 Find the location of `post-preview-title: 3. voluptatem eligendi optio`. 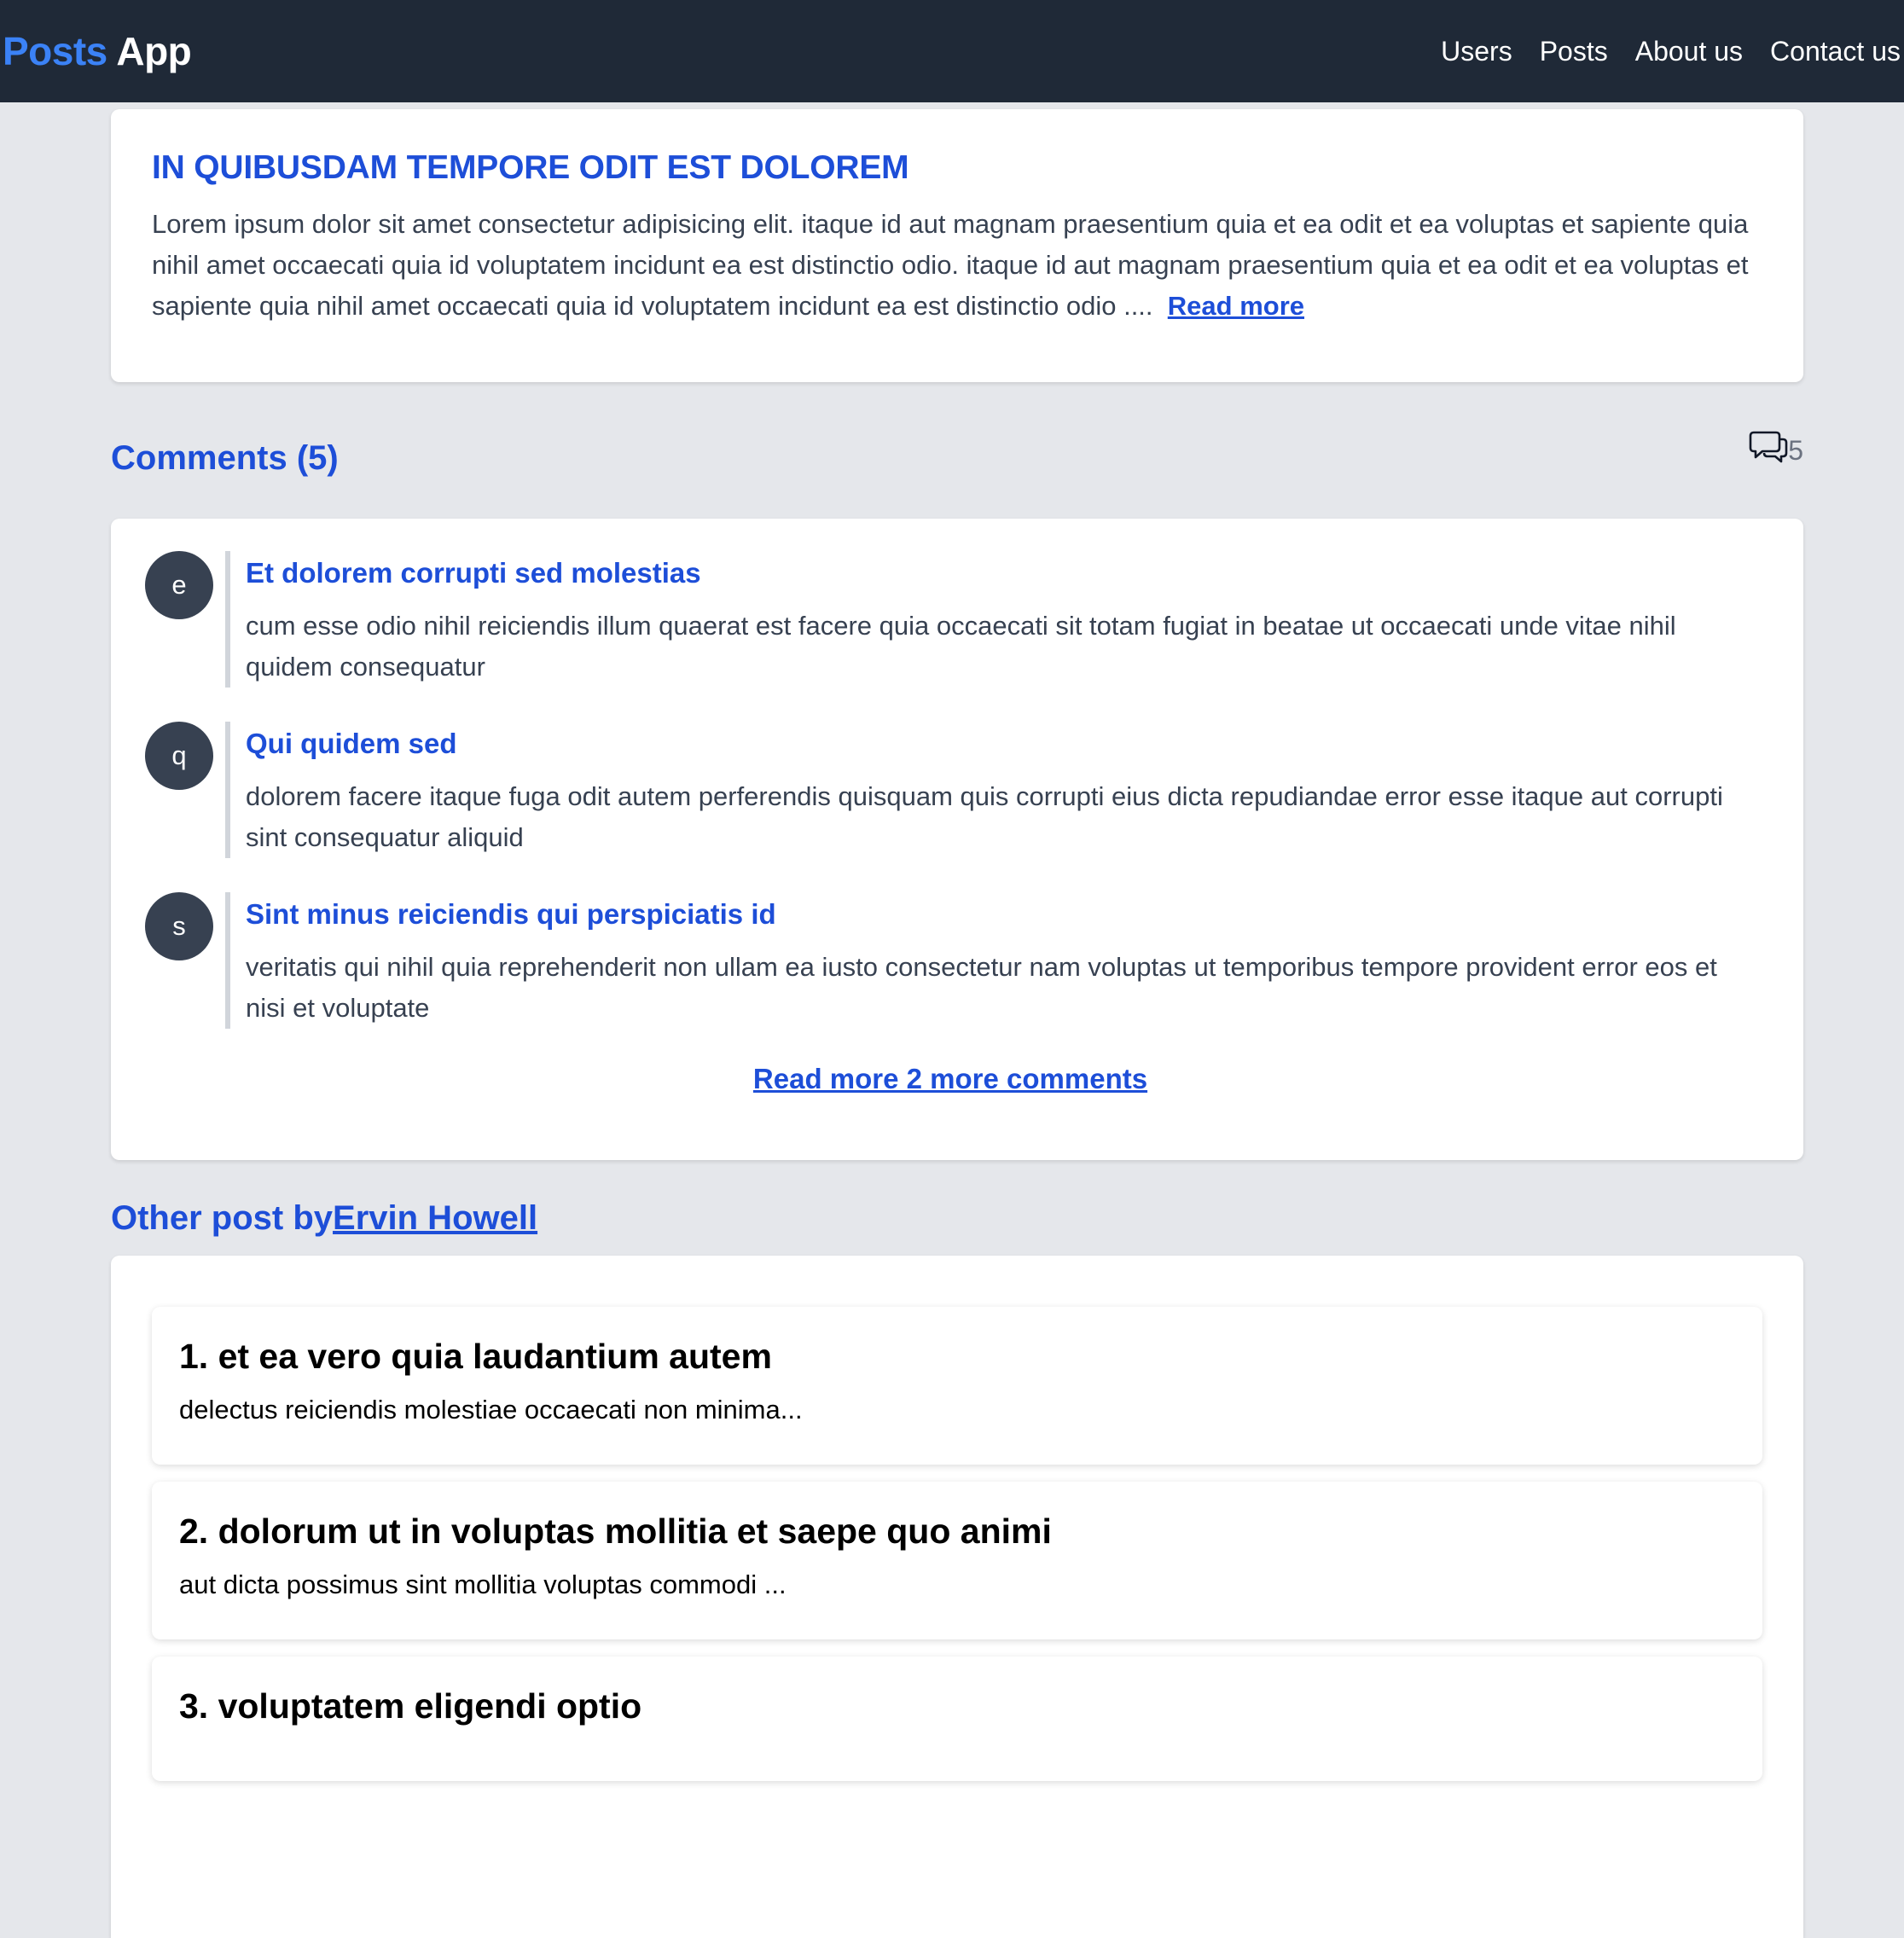

post-preview-title: 3. voluptatem eligendi optio is located at coordinates (410, 1706).